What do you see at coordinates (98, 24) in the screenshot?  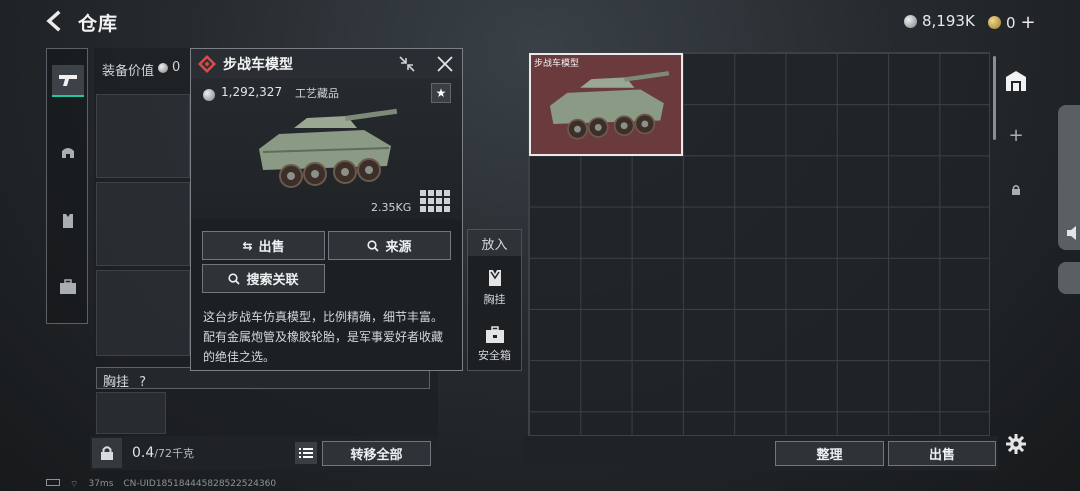 I see `page-title: 仓库` at bounding box center [98, 24].